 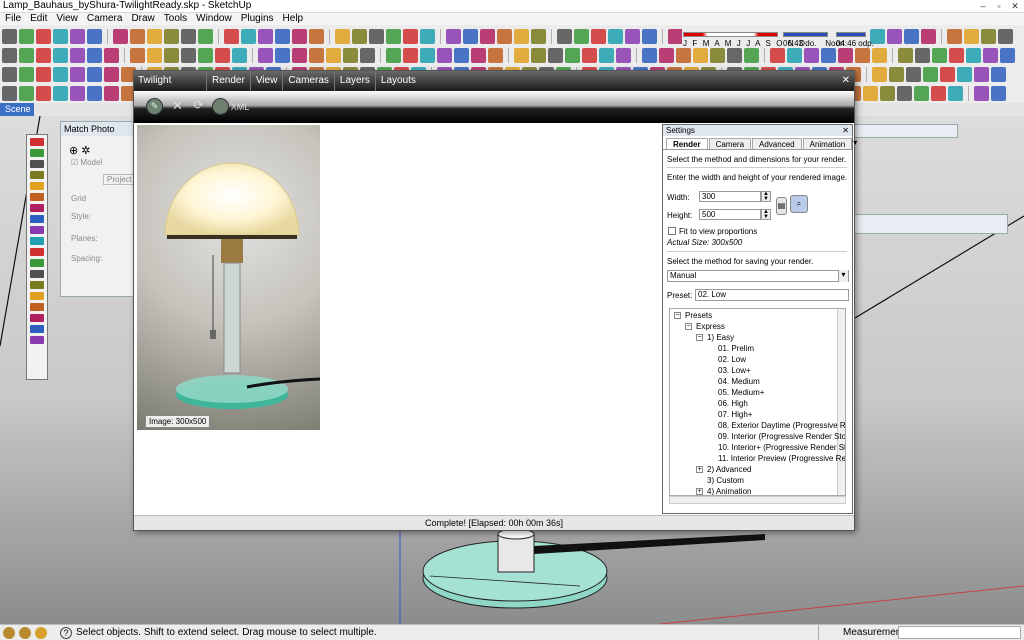 What do you see at coordinates (67, 19) in the screenshot?
I see `menu-view: View` at bounding box center [67, 19].